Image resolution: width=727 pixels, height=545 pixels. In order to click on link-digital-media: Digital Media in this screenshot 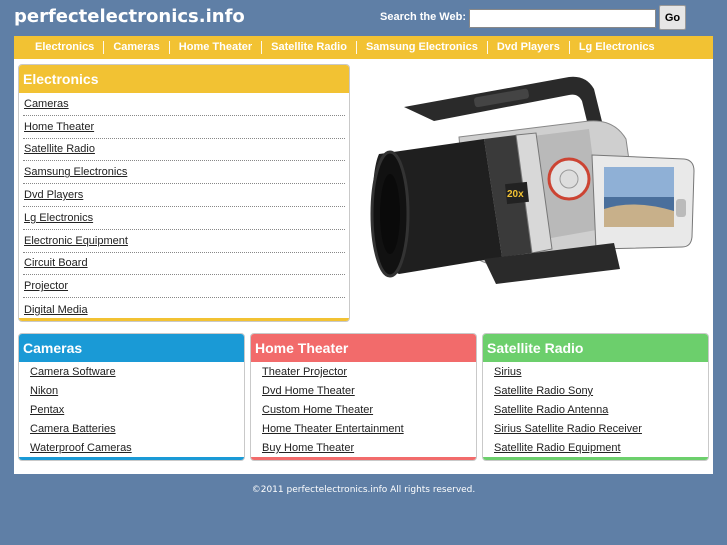, I will do `click(56, 310)`.